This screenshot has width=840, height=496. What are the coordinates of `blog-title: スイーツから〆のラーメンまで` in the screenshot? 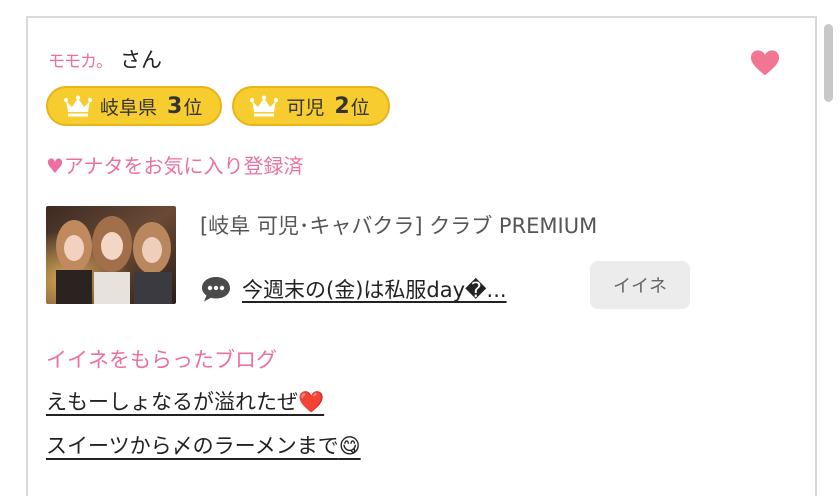 It's located at (192, 446).